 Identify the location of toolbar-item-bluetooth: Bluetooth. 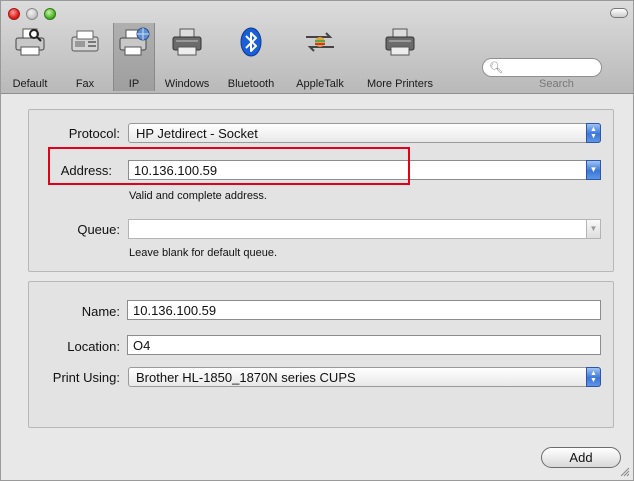
(251, 57).